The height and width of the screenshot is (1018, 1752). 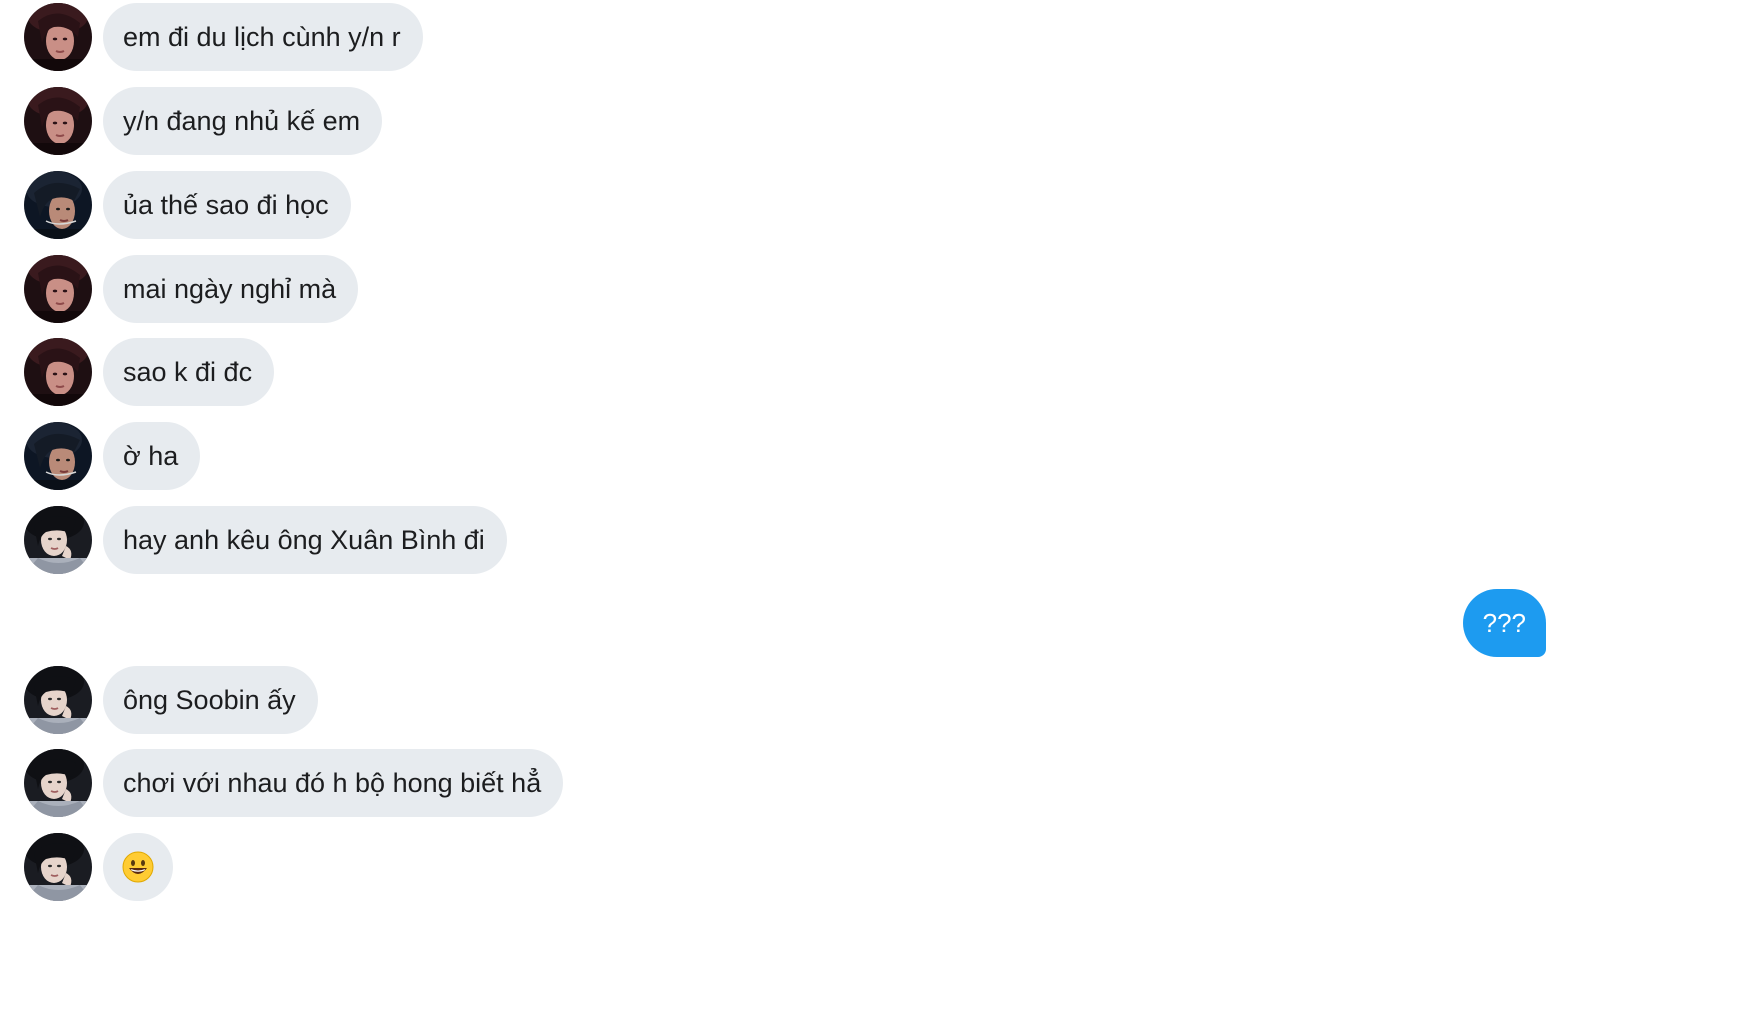 What do you see at coordinates (876, 121) in the screenshot?
I see `message-row: y/n đang nhủ kế em` at bounding box center [876, 121].